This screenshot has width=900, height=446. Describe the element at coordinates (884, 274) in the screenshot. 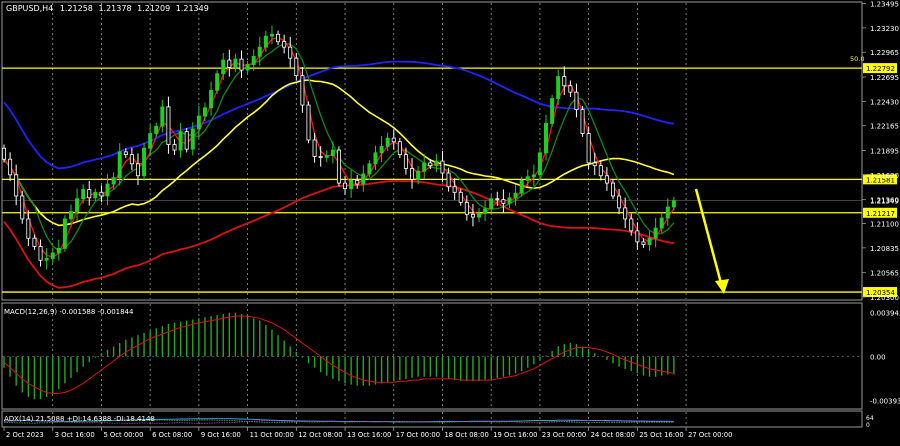

I see `price-tick-label: 1.20565` at that location.